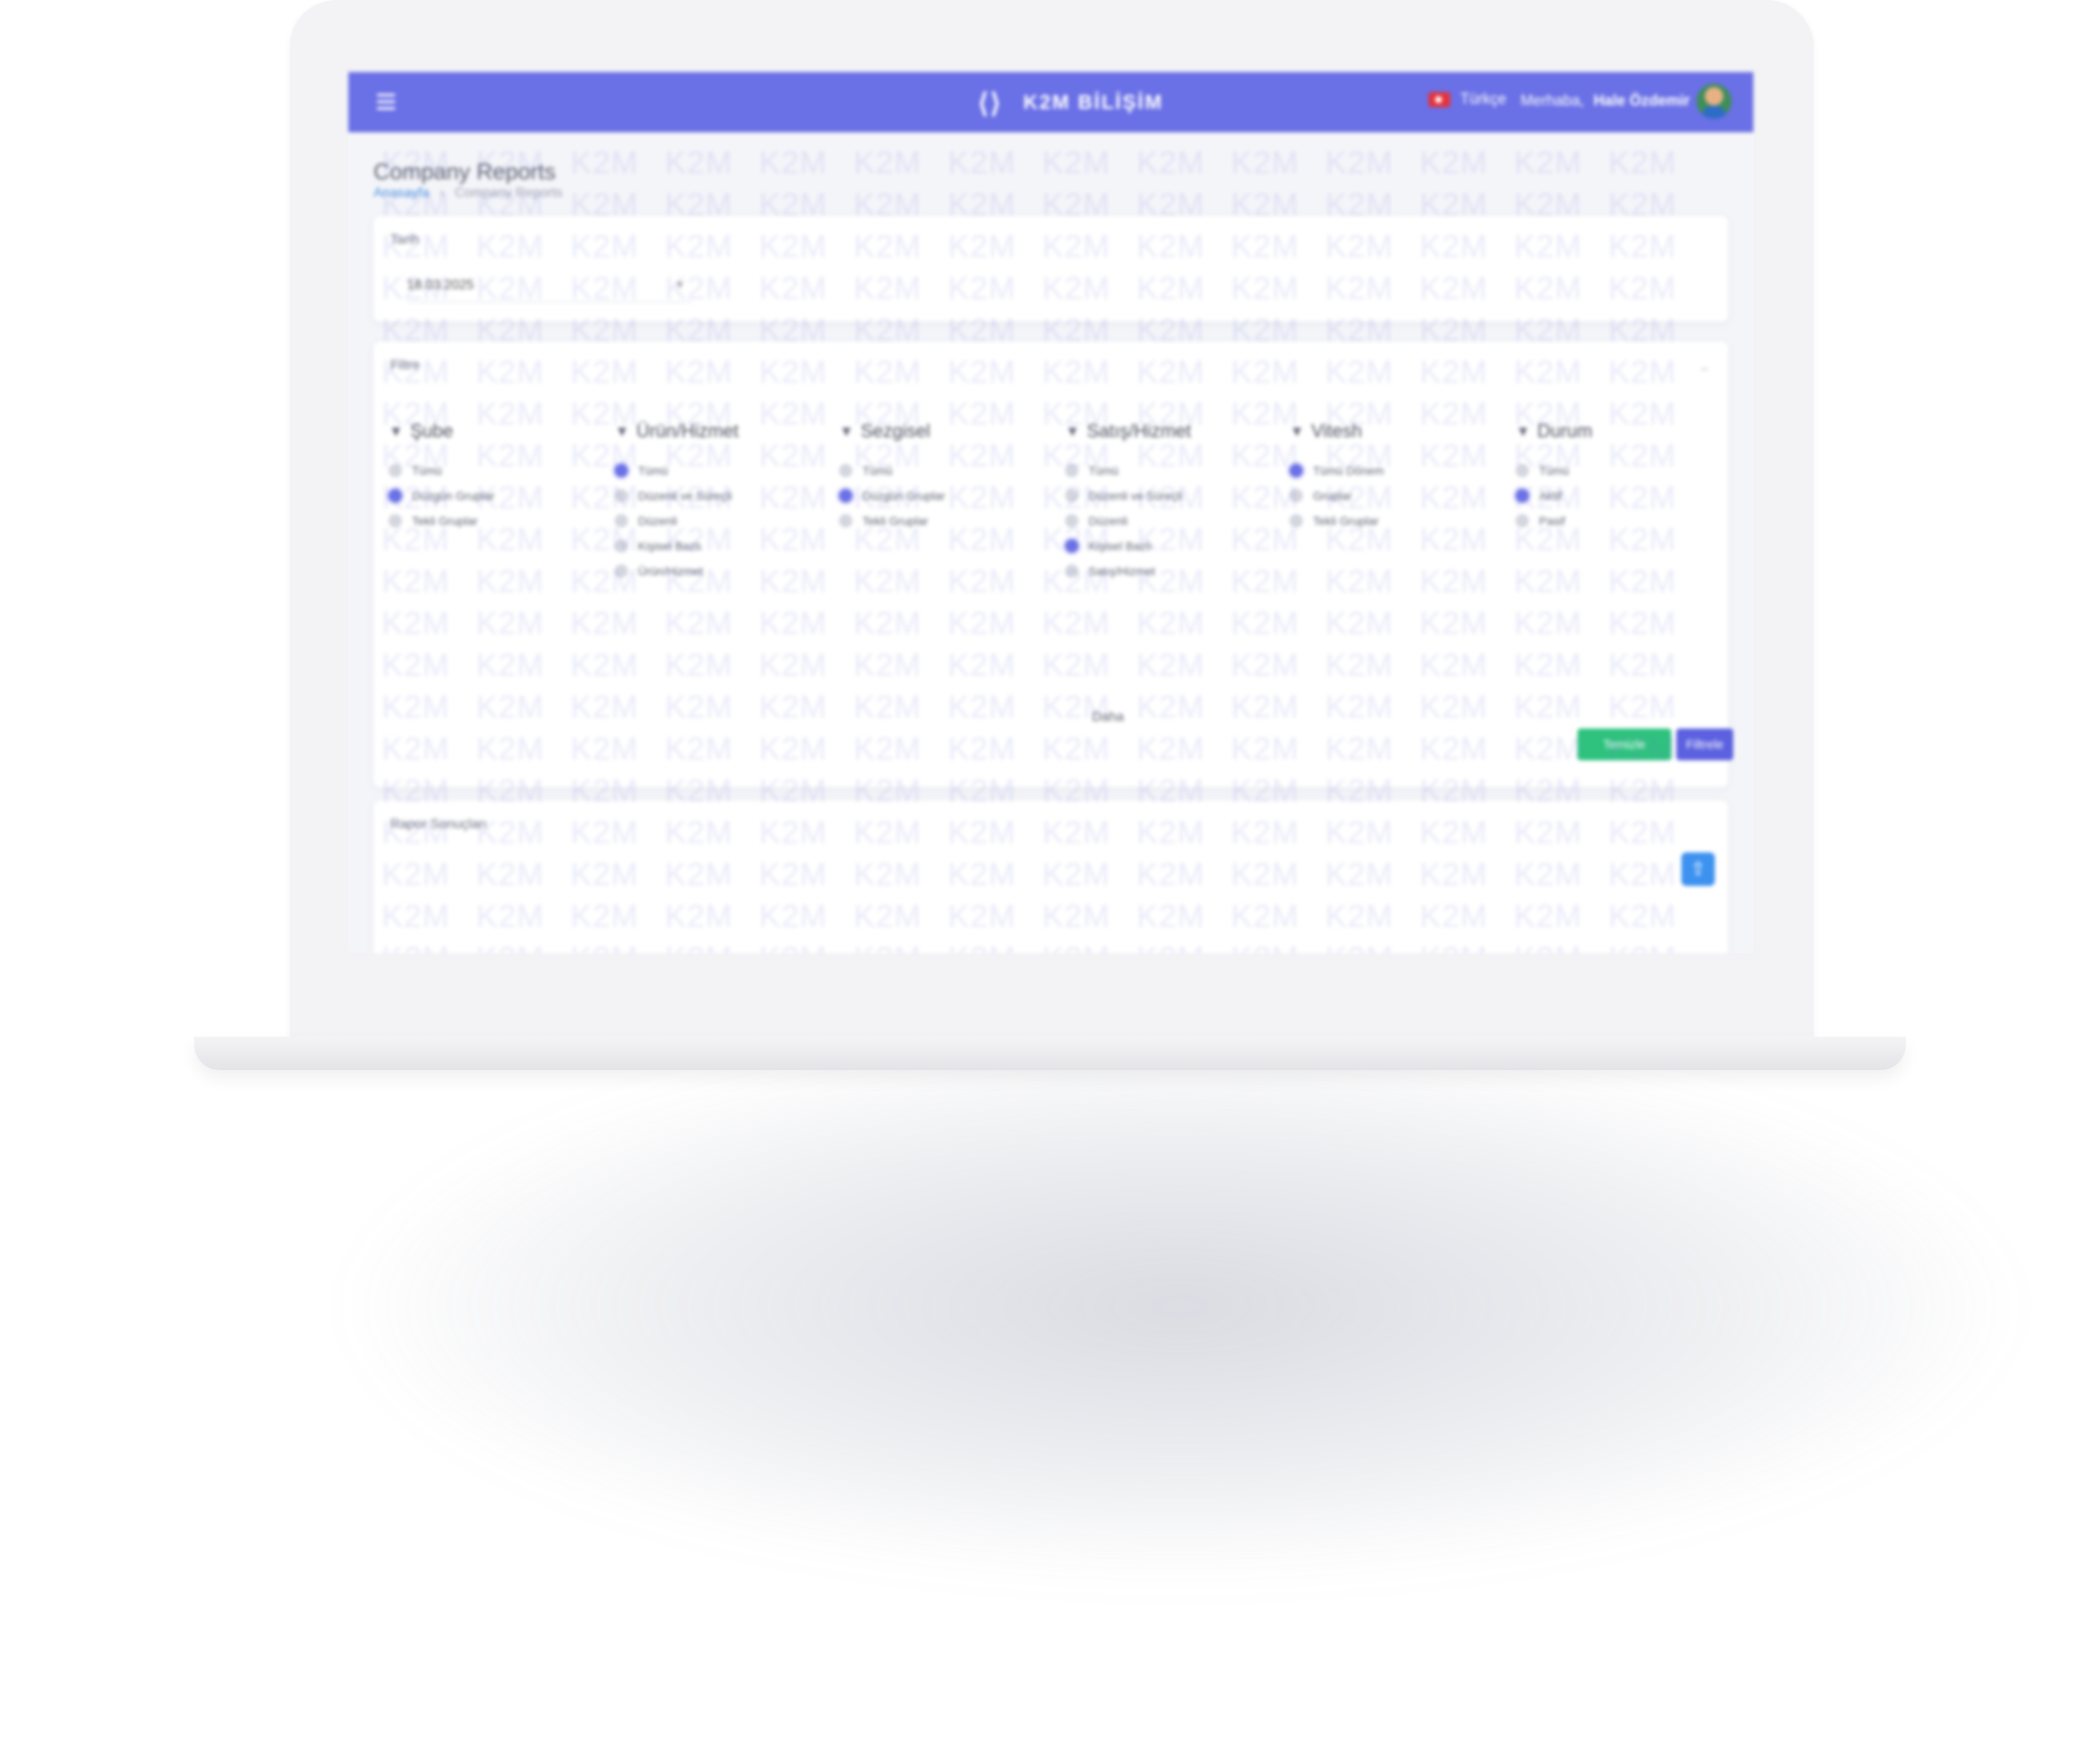 Image resolution: width=2100 pixels, height=1740 pixels. What do you see at coordinates (1123, 571) in the screenshot?
I see `filter-option-label: Satış/Hizmet` at bounding box center [1123, 571].